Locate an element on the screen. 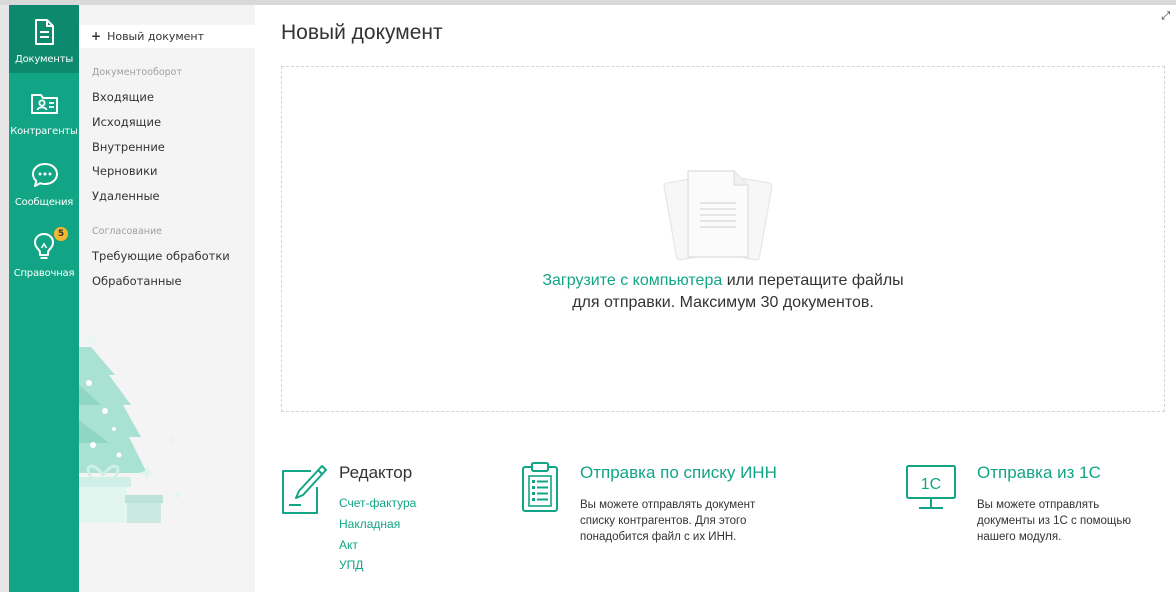 The image size is (1176, 592). nav-contractors: Контрагенты is located at coordinates (44, 111).